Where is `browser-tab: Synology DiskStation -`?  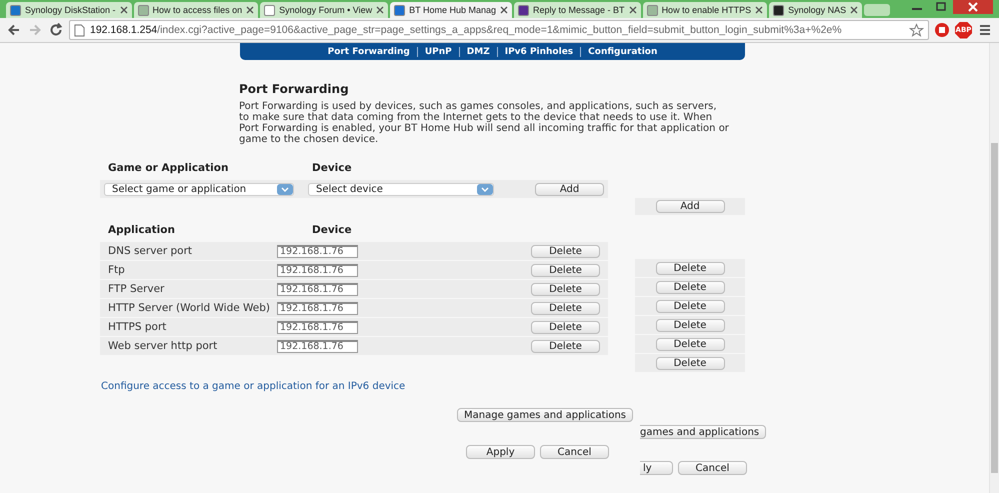 browser-tab: Synology DiskStation - is located at coordinates (69, 10).